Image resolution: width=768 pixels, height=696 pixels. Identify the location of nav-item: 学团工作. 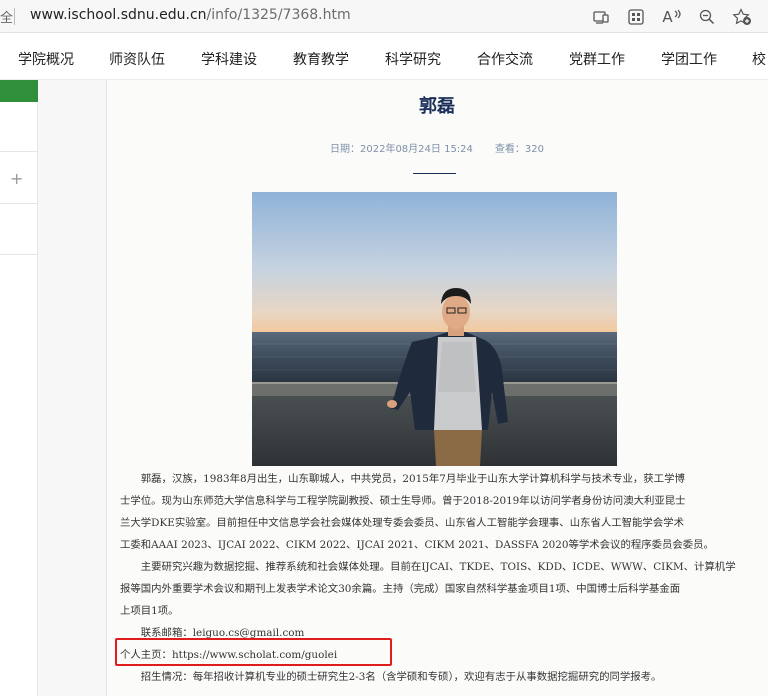
(689, 59).